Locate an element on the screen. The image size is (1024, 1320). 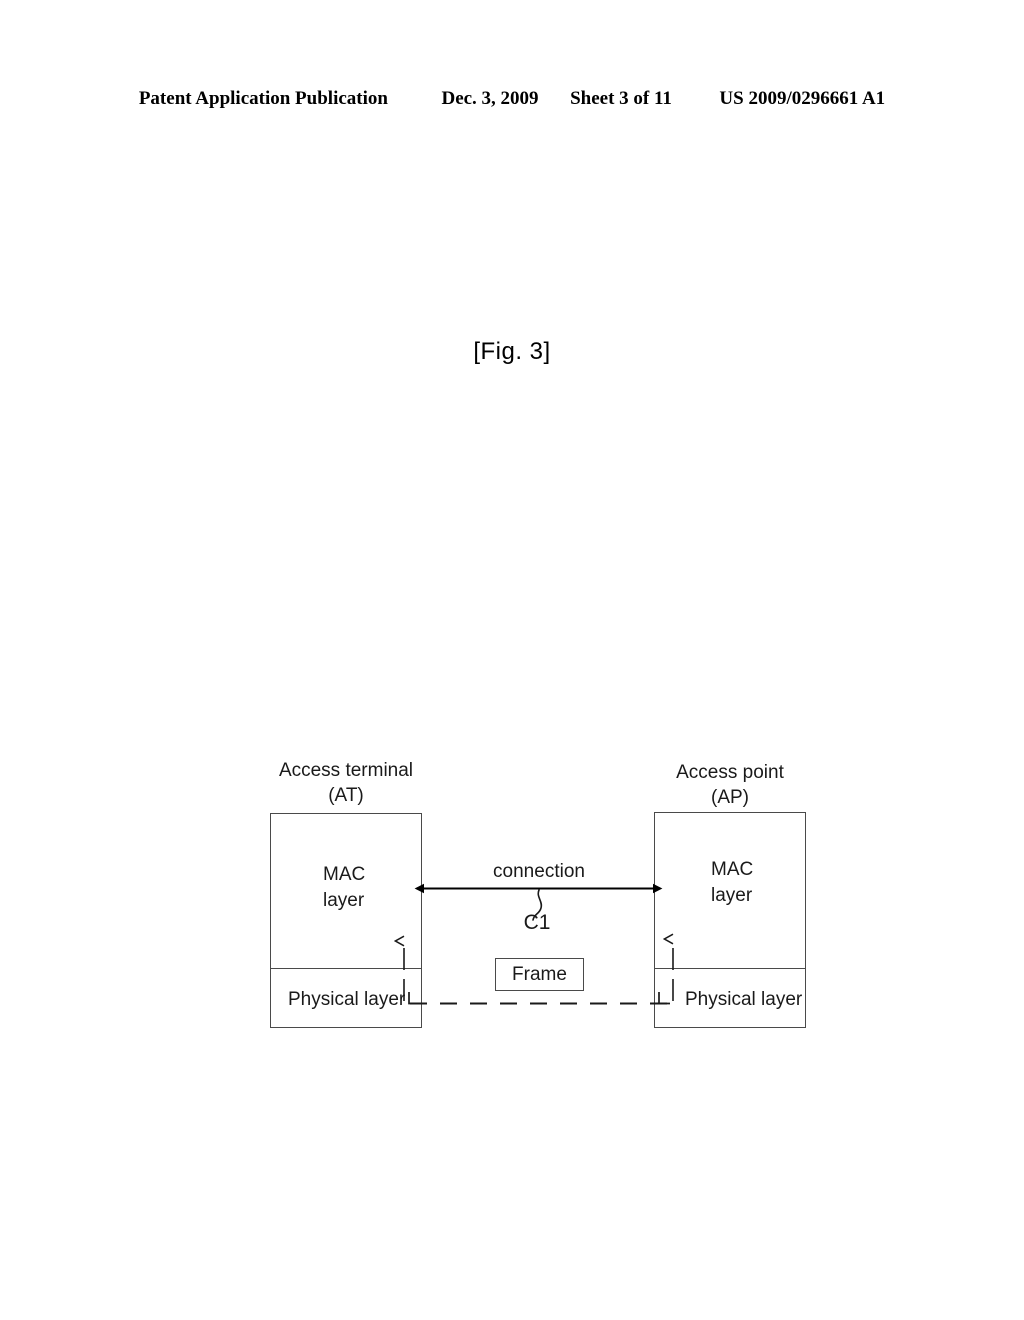
access-point-title: Access point (AP) is located at coordinates (730, 785).